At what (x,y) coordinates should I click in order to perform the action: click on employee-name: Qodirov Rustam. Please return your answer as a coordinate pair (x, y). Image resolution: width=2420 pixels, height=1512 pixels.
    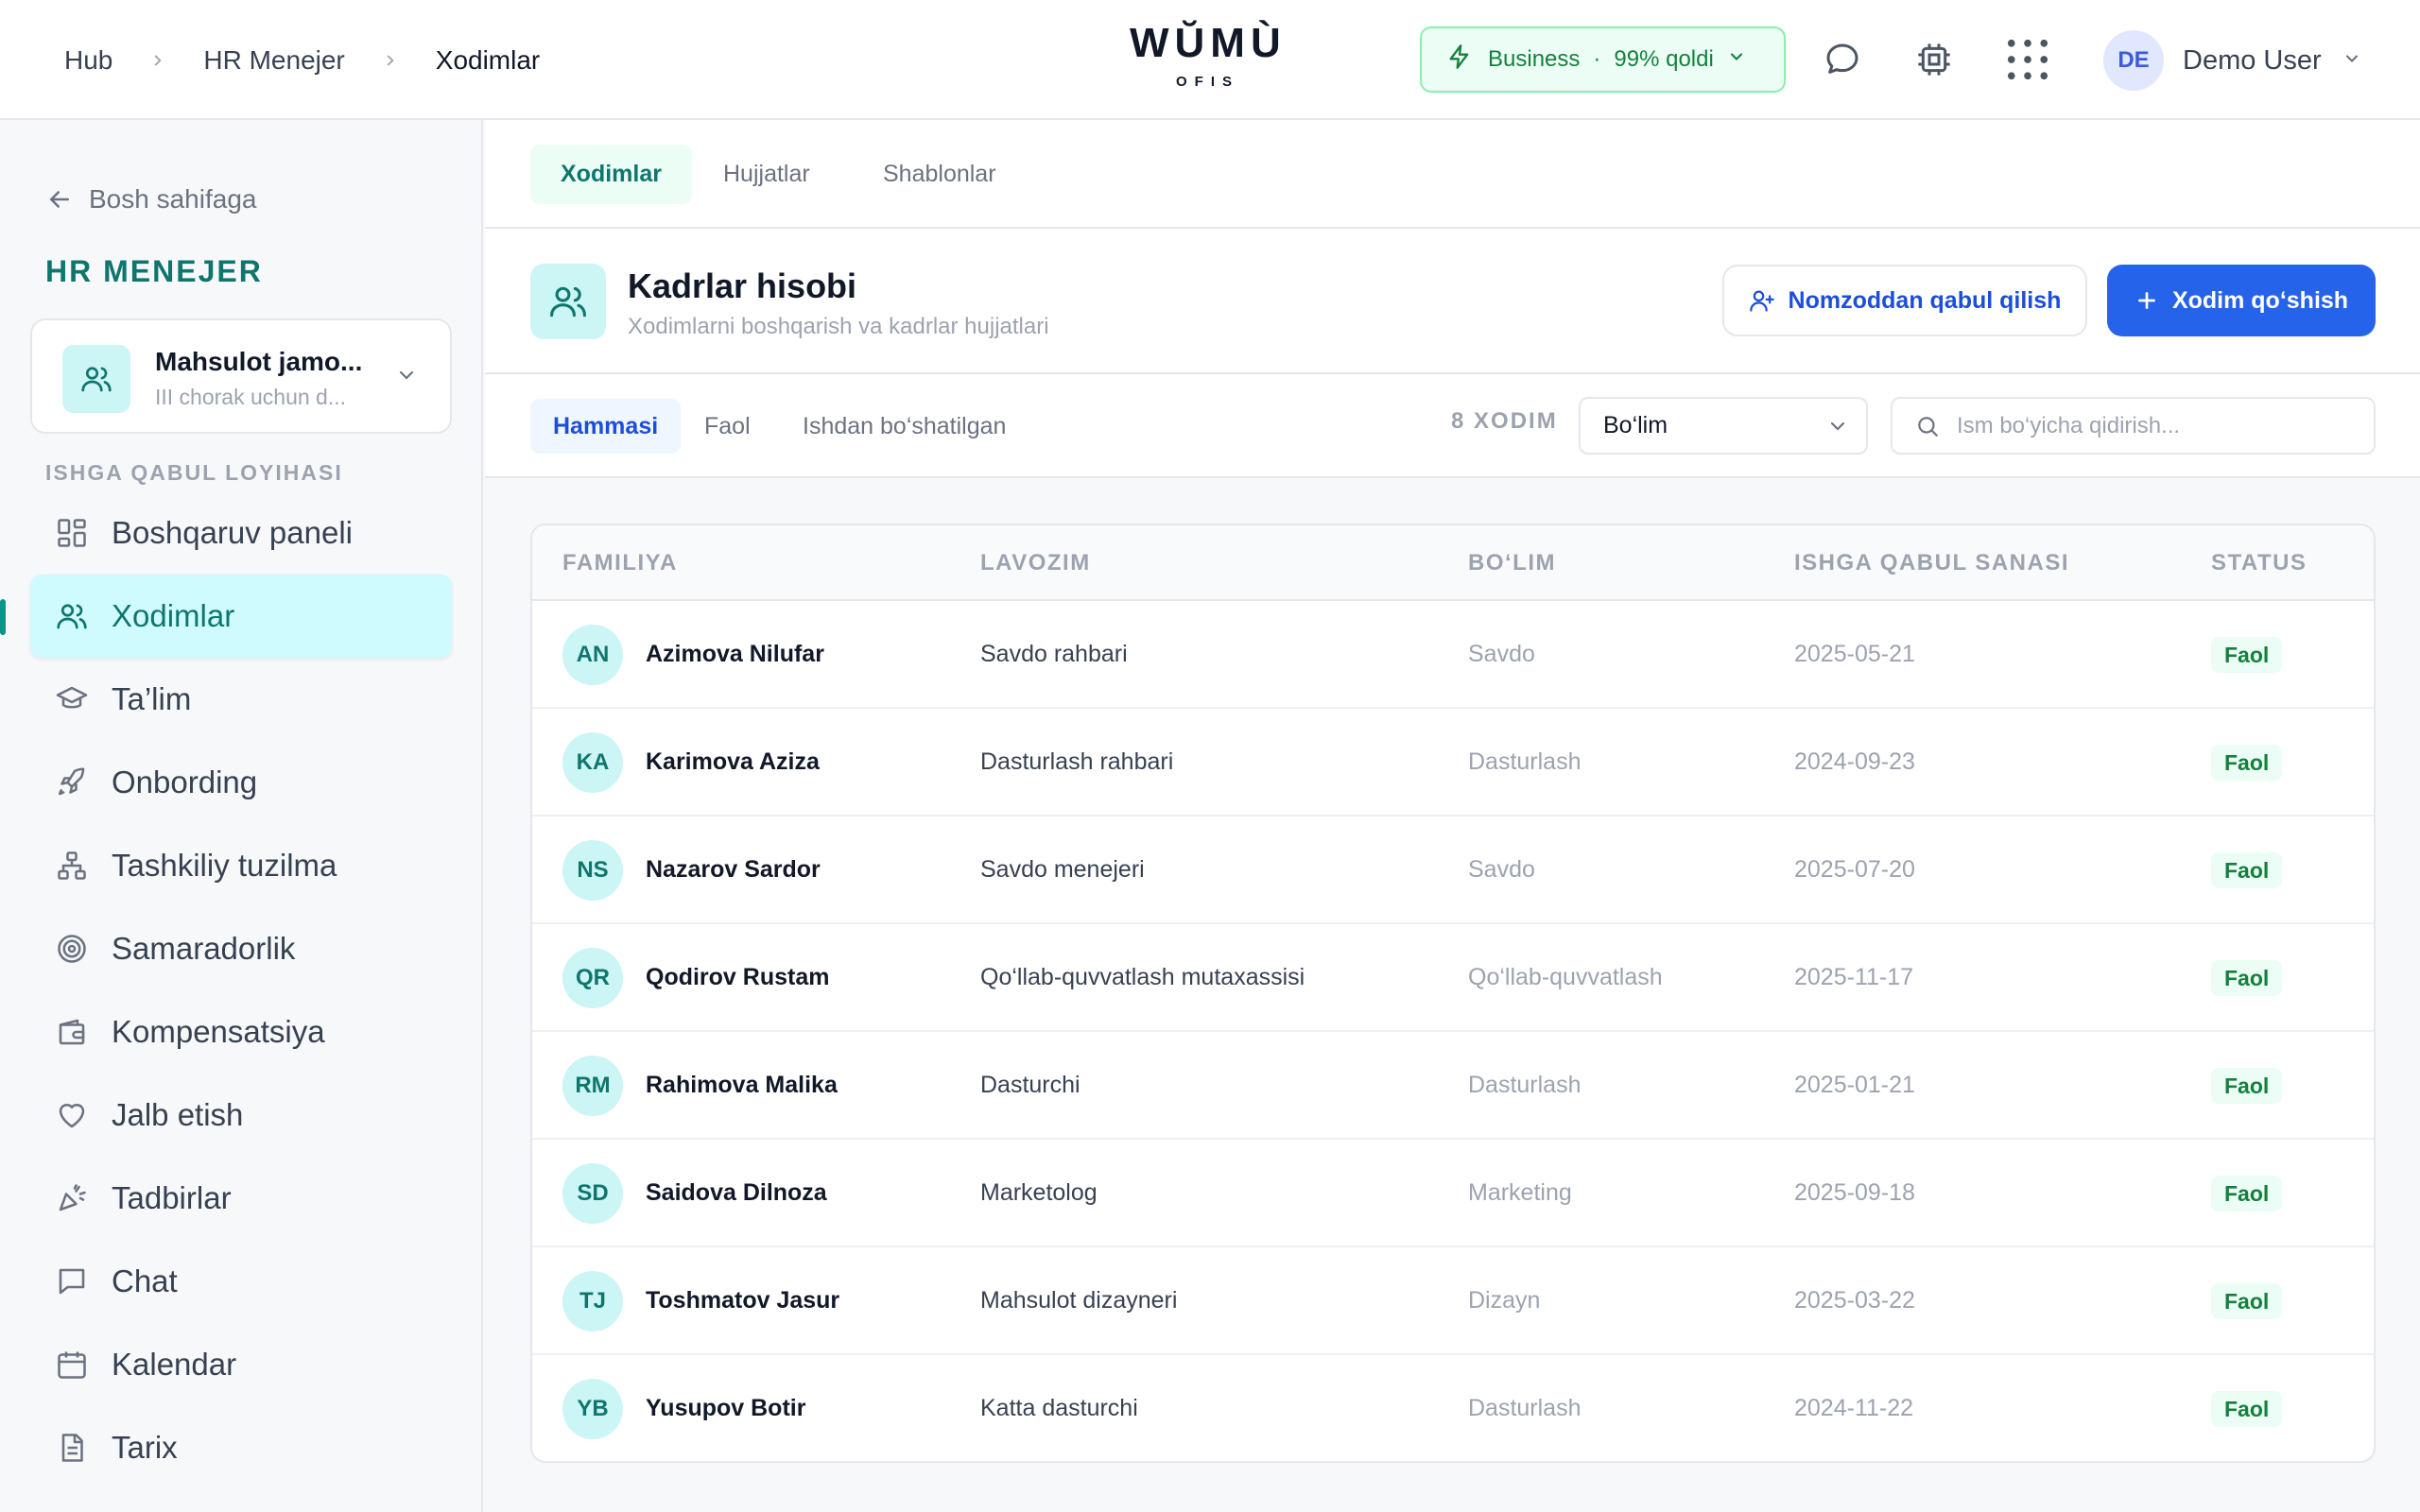
    Looking at the image, I should click on (737, 977).